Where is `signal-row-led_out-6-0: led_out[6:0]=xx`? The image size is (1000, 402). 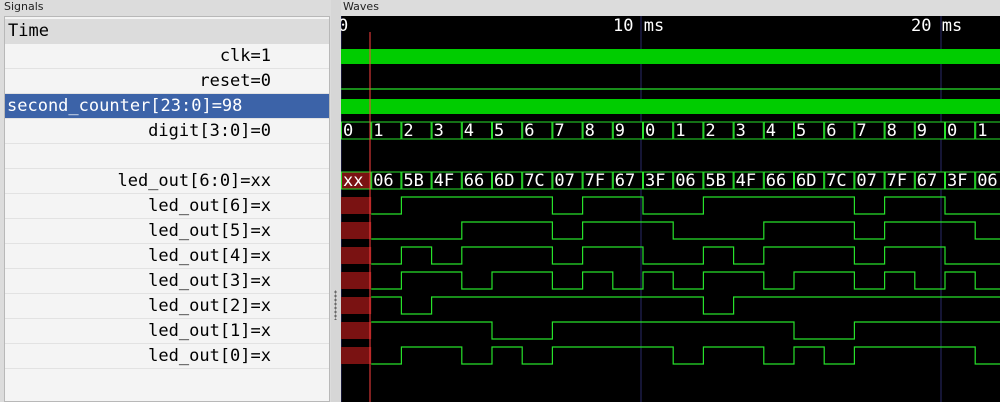
signal-row-led_out-6-0: led_out[6:0]=xx is located at coordinates (167, 181).